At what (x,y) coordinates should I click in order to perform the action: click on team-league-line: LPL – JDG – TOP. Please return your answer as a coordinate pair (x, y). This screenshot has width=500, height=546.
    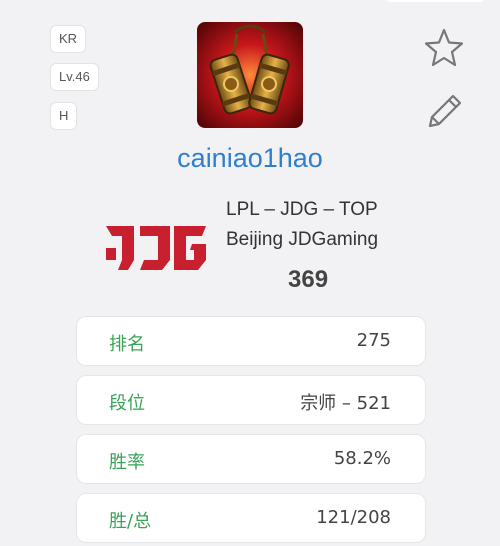
    Looking at the image, I should click on (302, 209).